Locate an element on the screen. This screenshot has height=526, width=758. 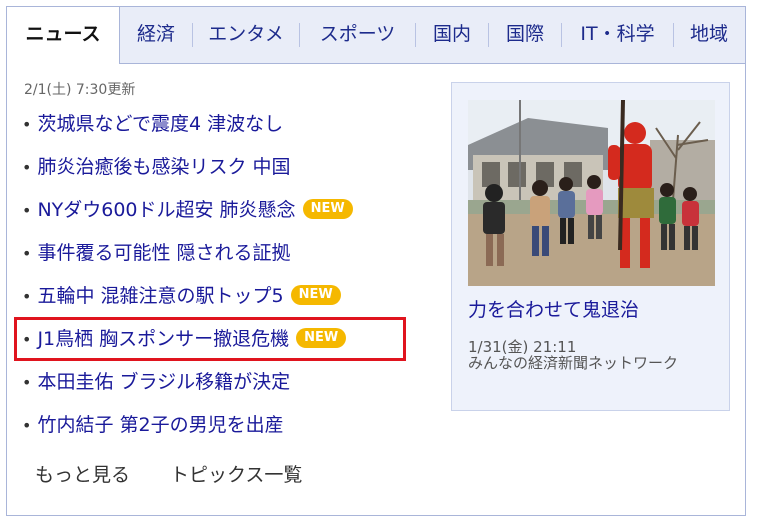
news-title: 茨城県などで震度4 津波なし is located at coordinates (160, 124).